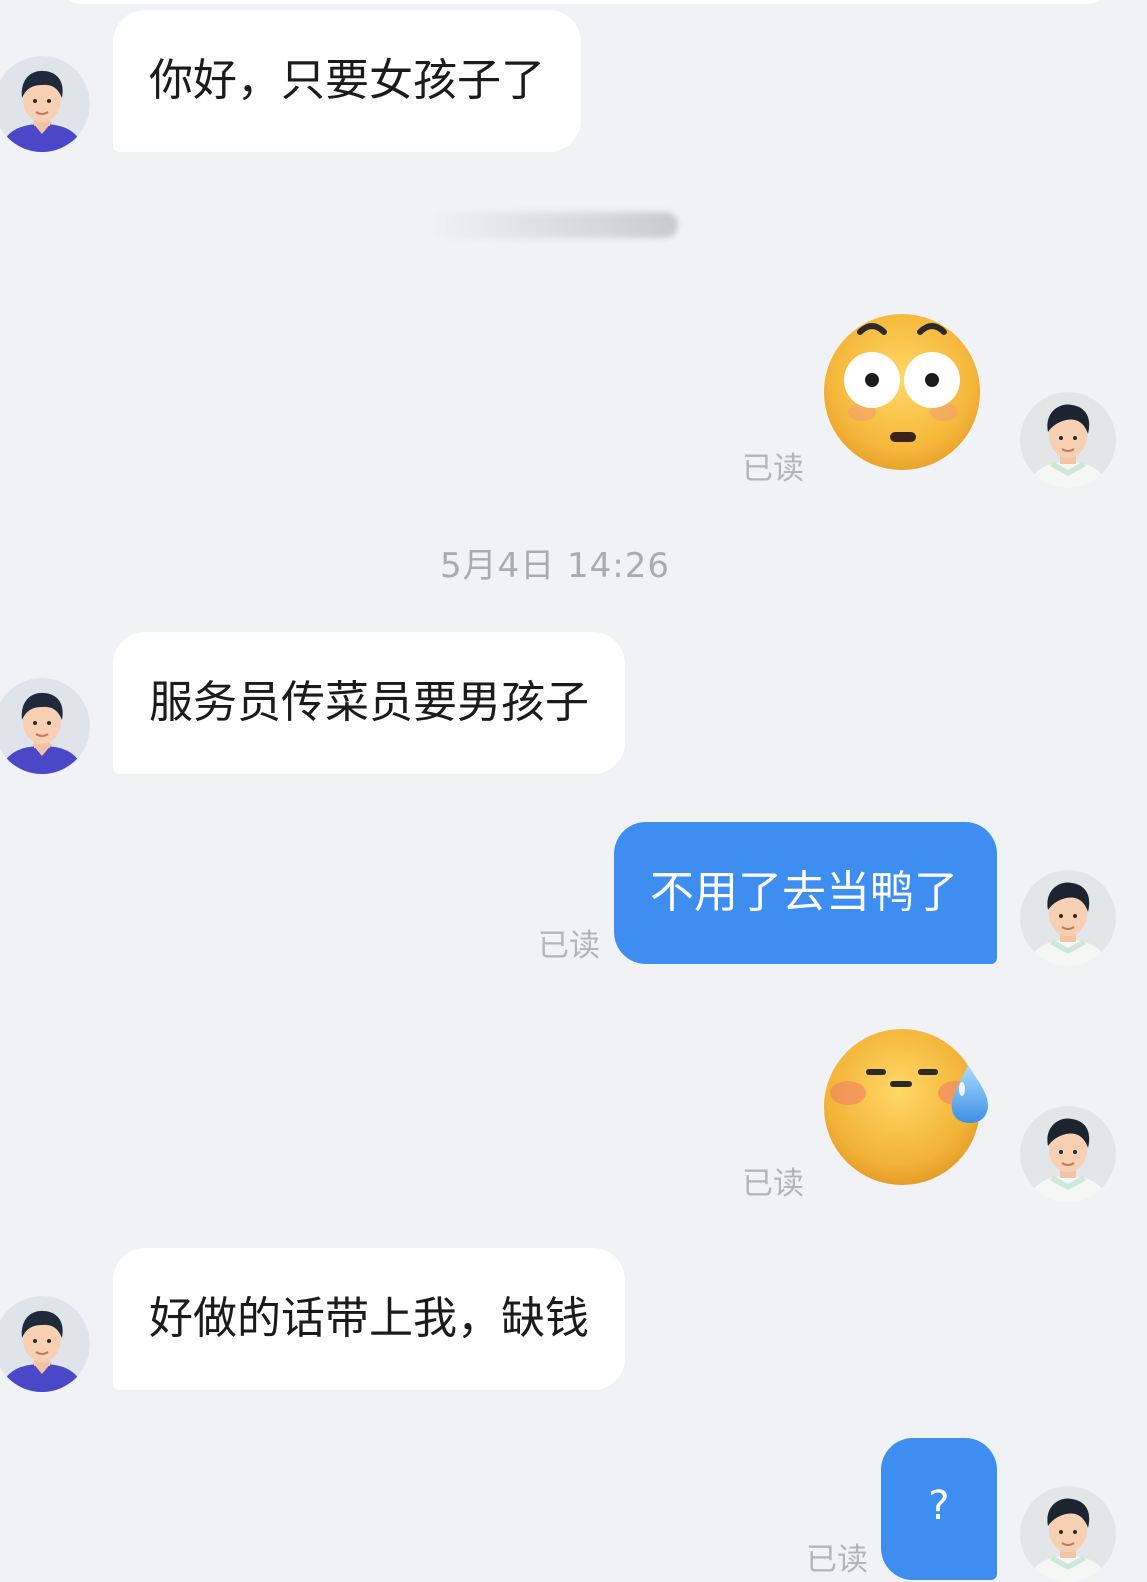 The image size is (1147, 1582). Describe the element at coordinates (555, 566) in the screenshot. I see `message-timestamp: 5月4日 14:26` at that location.